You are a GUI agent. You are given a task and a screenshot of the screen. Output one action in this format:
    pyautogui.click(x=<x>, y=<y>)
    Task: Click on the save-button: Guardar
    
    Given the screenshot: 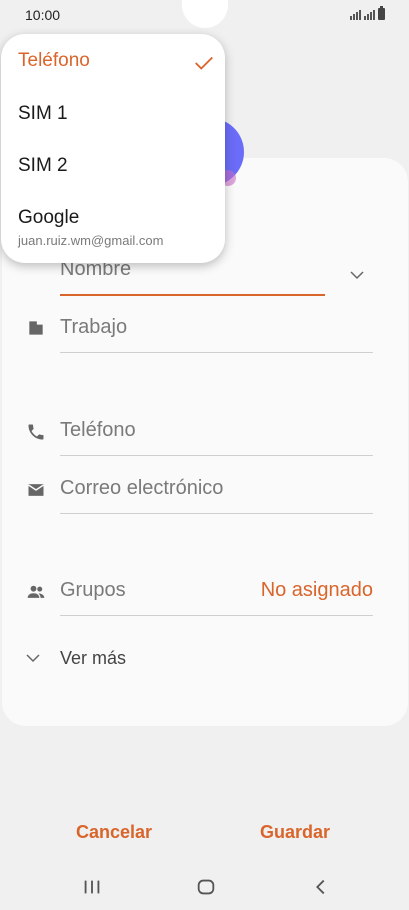 What is the action you would take?
    pyautogui.click(x=295, y=832)
    